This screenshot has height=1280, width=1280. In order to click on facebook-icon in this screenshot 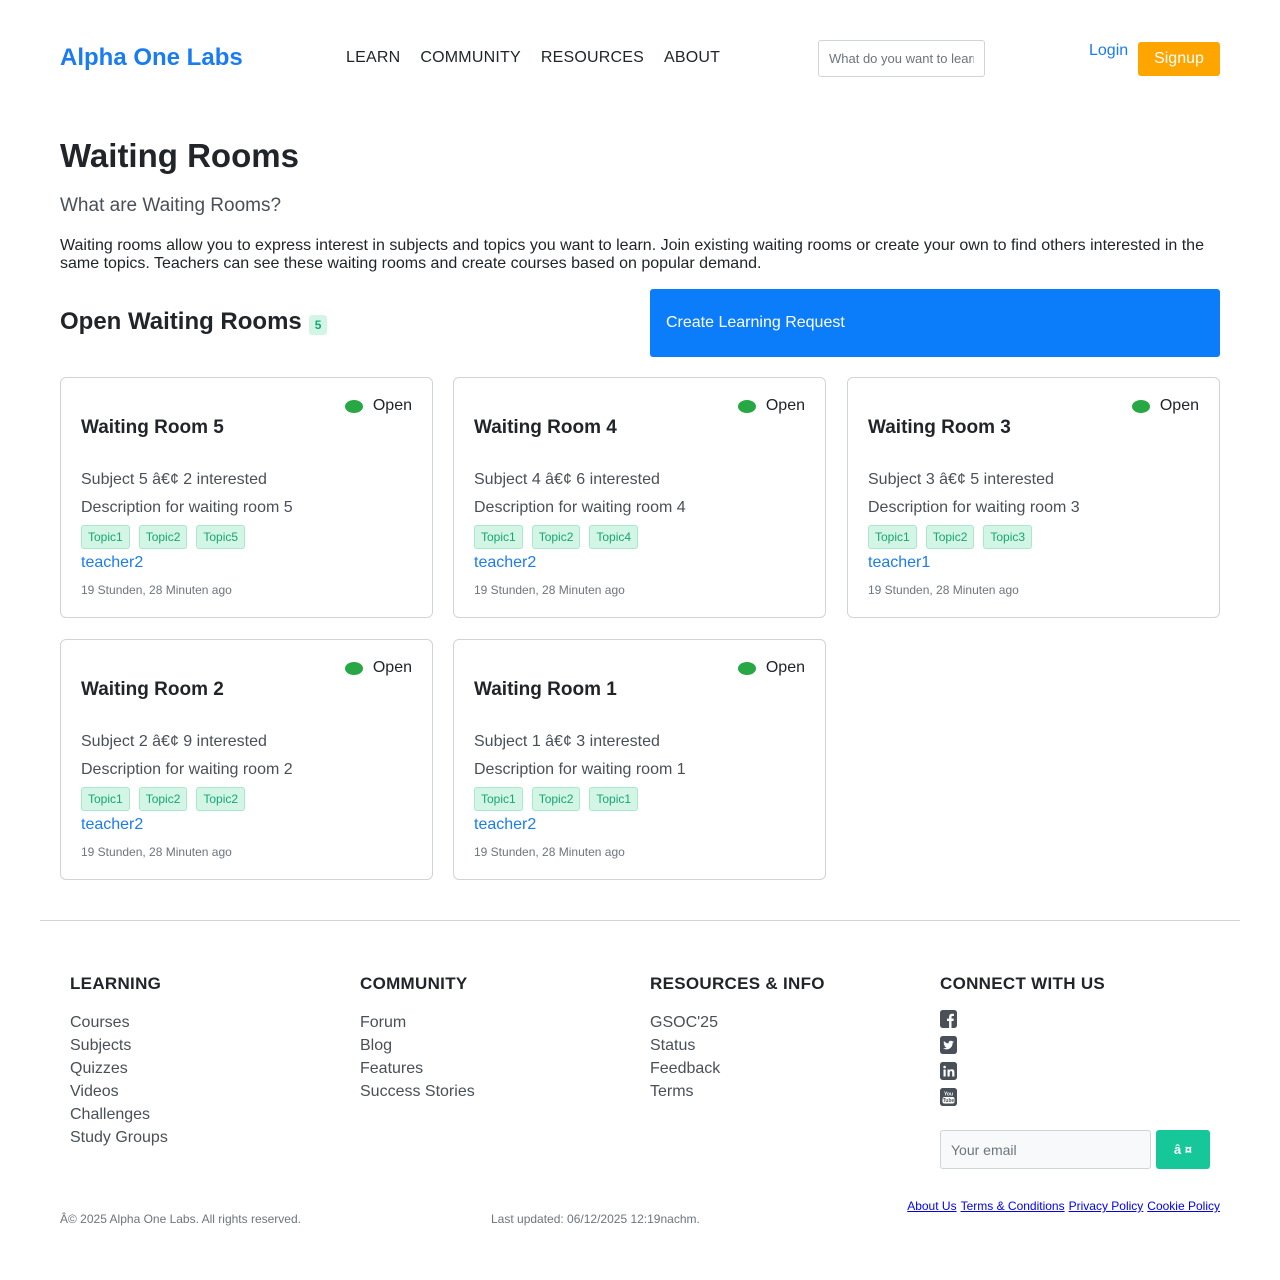, I will do `click(948, 1019)`.